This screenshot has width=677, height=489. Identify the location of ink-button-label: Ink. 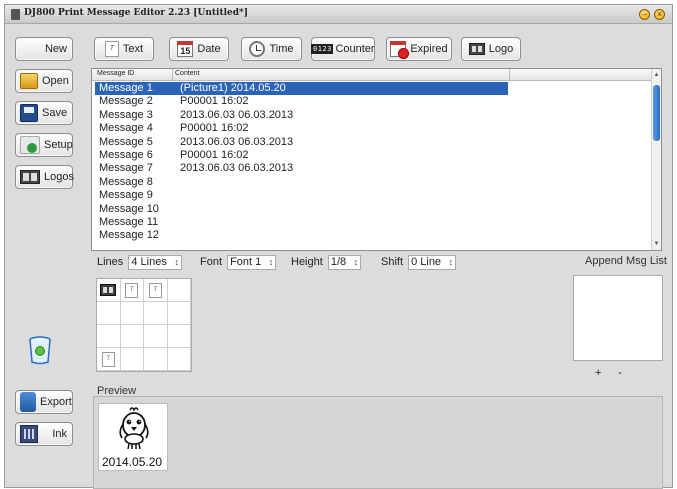
(59, 434).